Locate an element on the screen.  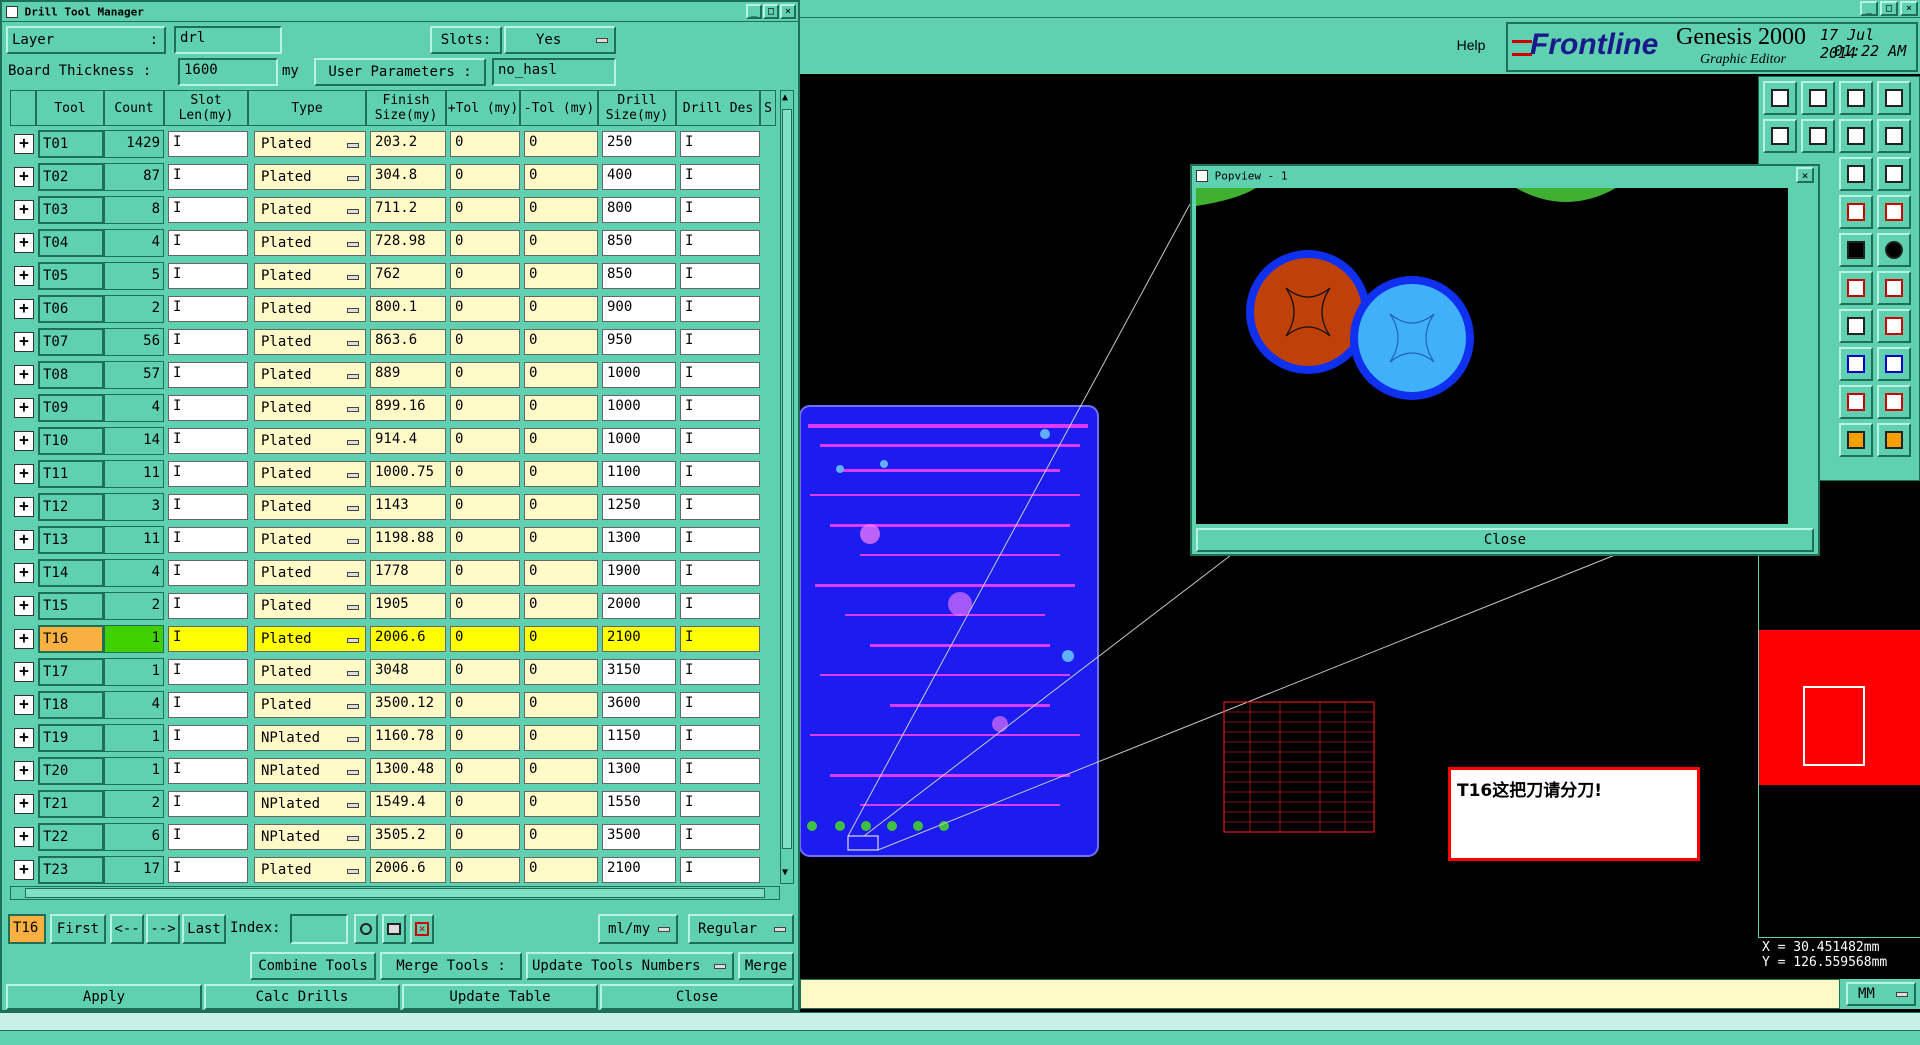
tool-id: T01 is located at coordinates (71, 144).